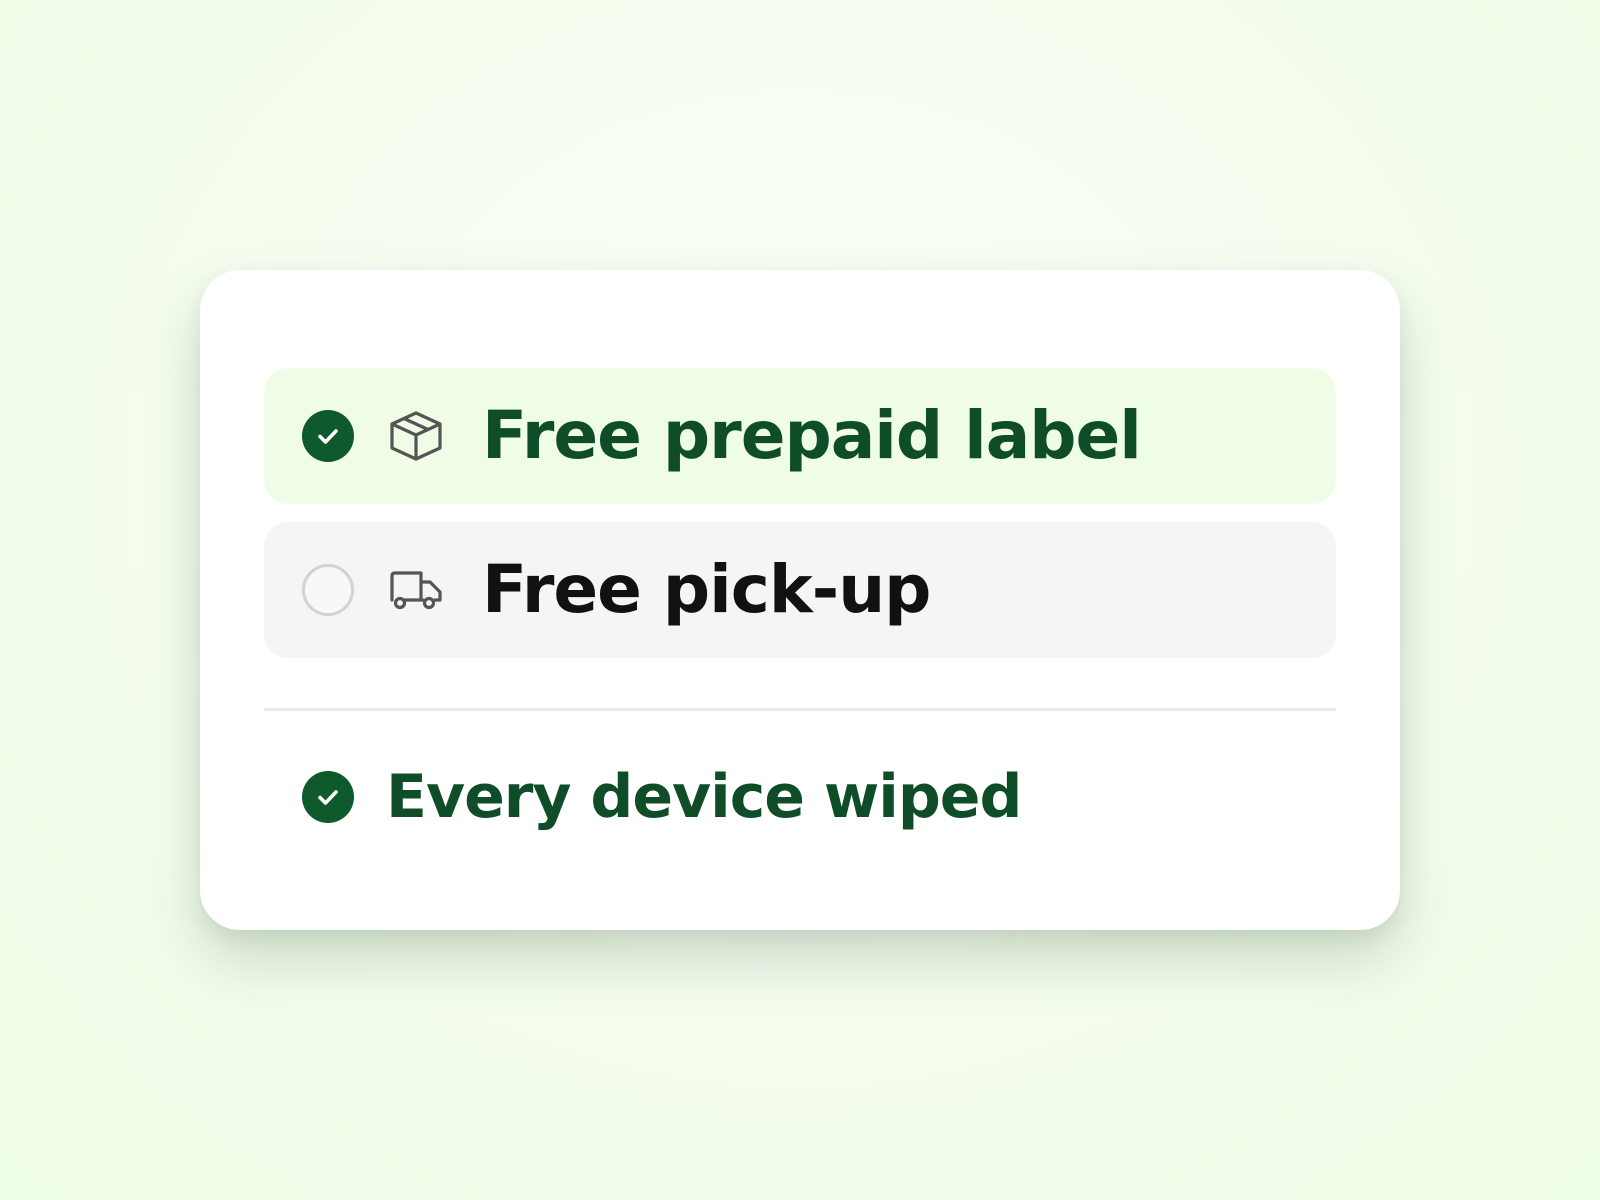  I want to click on option-free-prepaid-label: Free prepaid label, so click(800, 436).